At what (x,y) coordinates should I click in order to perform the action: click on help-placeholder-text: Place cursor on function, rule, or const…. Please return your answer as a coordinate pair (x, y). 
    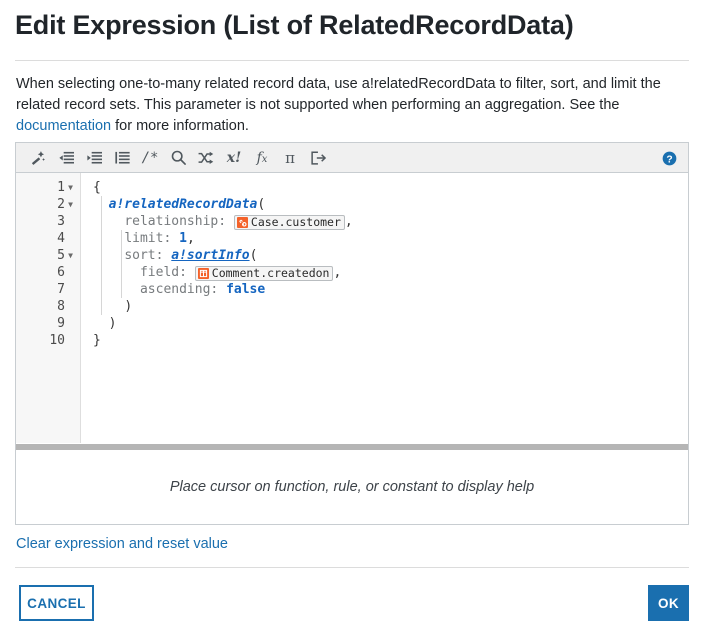
    Looking at the image, I should click on (352, 487).